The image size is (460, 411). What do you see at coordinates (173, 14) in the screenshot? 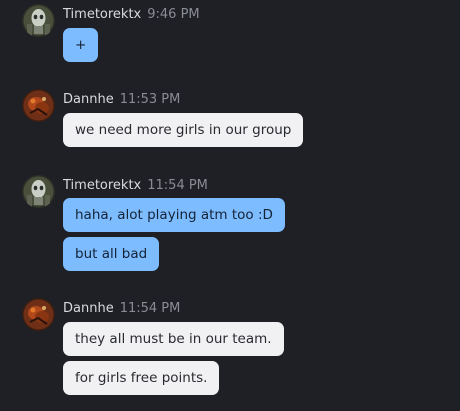
I see `timestamp: 9:46 PM` at bounding box center [173, 14].